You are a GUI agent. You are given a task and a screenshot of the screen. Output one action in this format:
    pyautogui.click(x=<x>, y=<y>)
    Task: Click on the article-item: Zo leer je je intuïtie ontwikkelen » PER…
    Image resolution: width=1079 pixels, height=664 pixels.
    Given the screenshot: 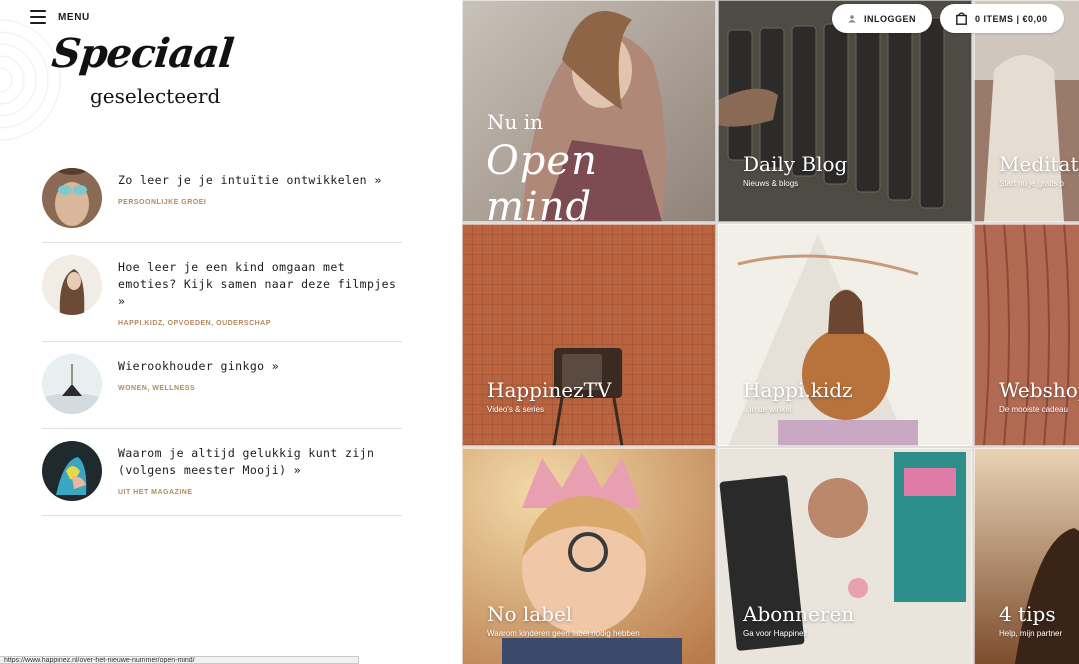 What is the action you would take?
    pyautogui.click(x=222, y=201)
    